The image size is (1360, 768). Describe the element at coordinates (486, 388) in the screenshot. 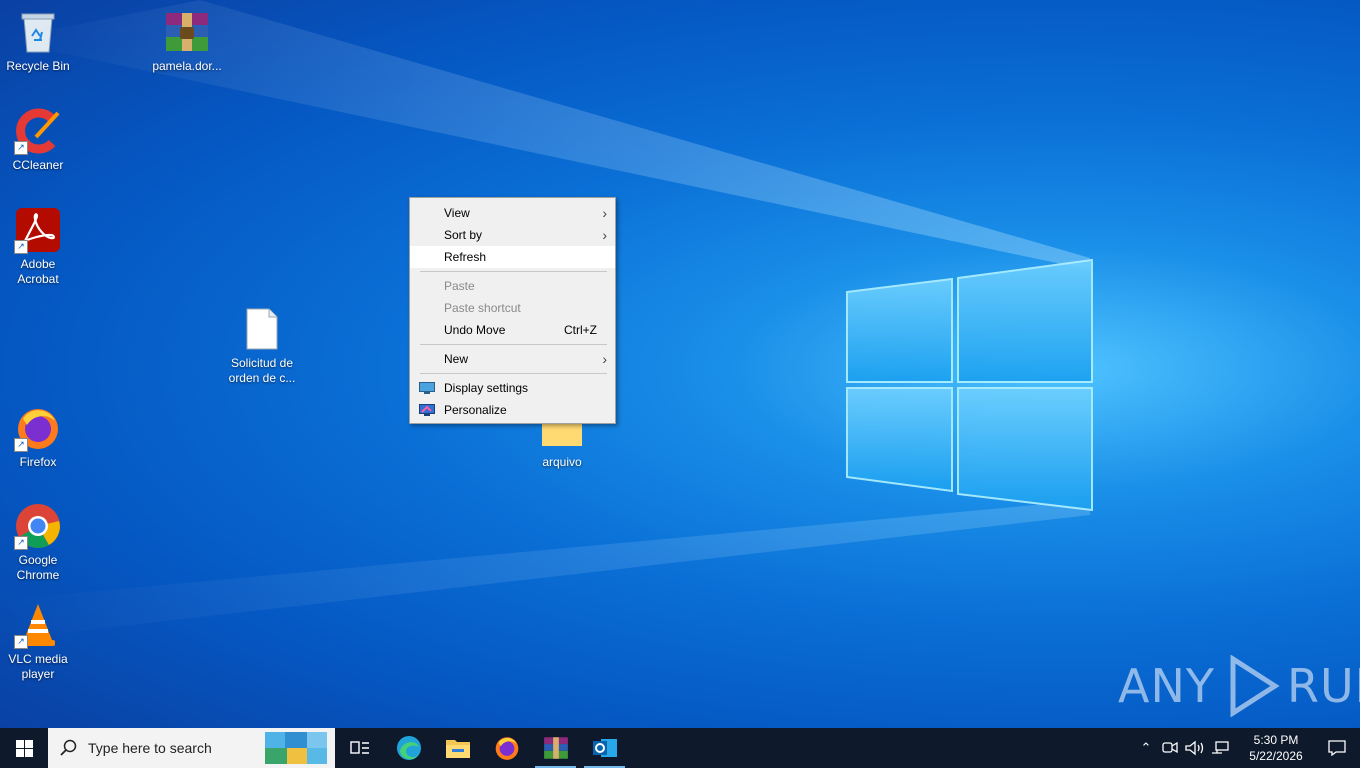

I see `menu-item-label: Display settings` at that location.